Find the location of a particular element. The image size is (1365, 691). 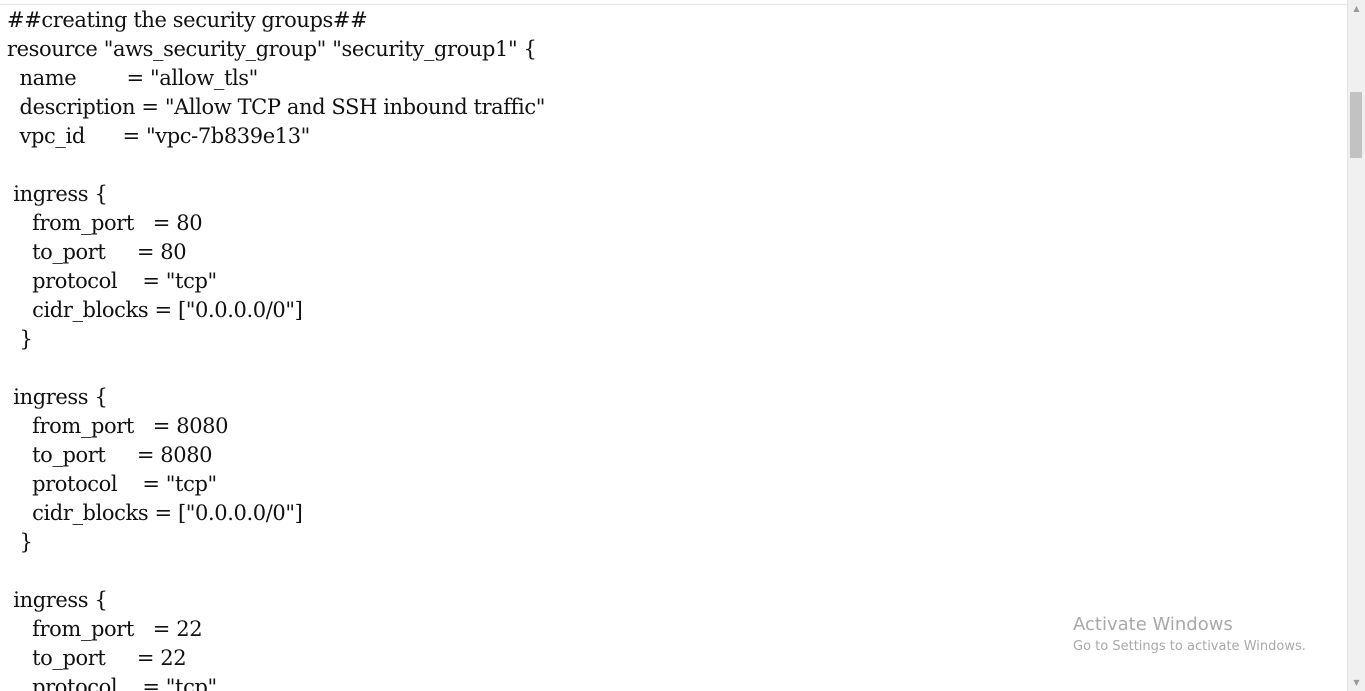

code-line: to_port = 8080 is located at coordinates (110, 455).